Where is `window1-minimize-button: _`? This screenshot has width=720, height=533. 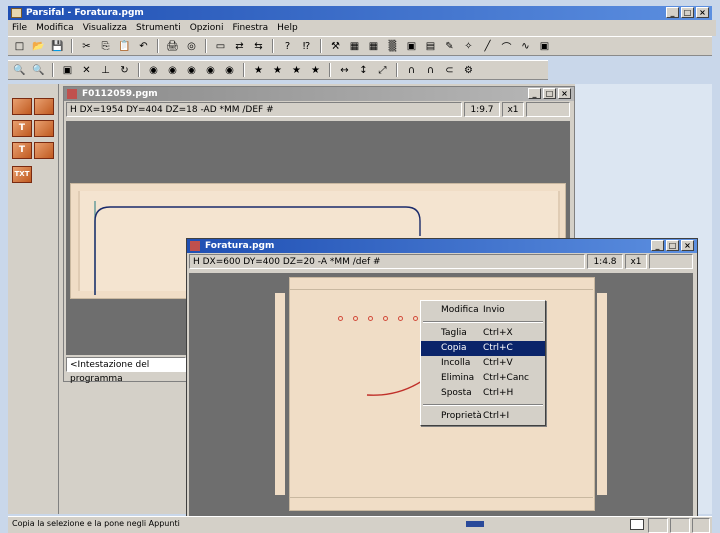
window1-minimize-button: _ is located at coordinates (534, 93).